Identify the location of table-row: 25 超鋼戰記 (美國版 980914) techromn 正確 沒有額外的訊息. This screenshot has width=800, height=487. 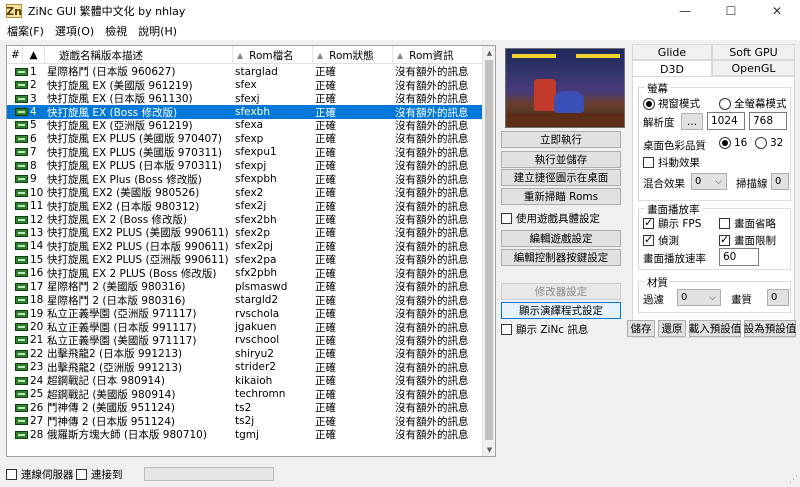
(245, 394).